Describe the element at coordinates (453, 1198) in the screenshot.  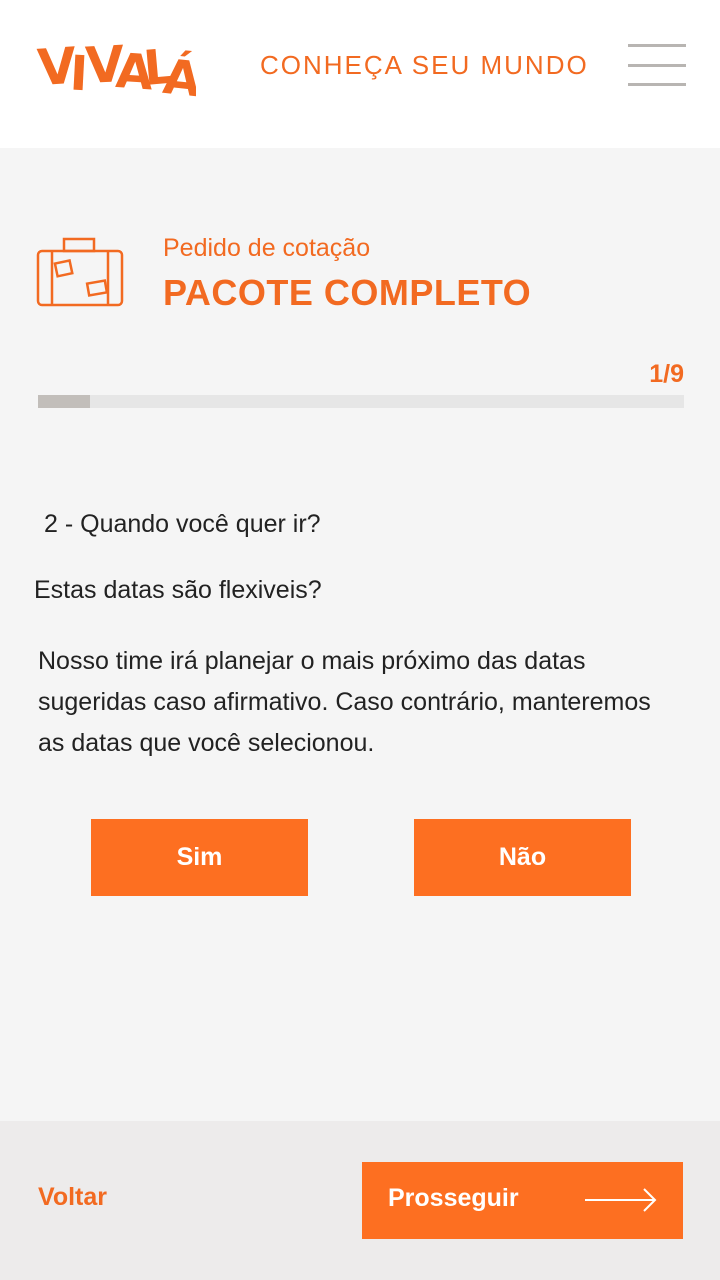
I see `continue-button-label: Prosseguir` at that location.